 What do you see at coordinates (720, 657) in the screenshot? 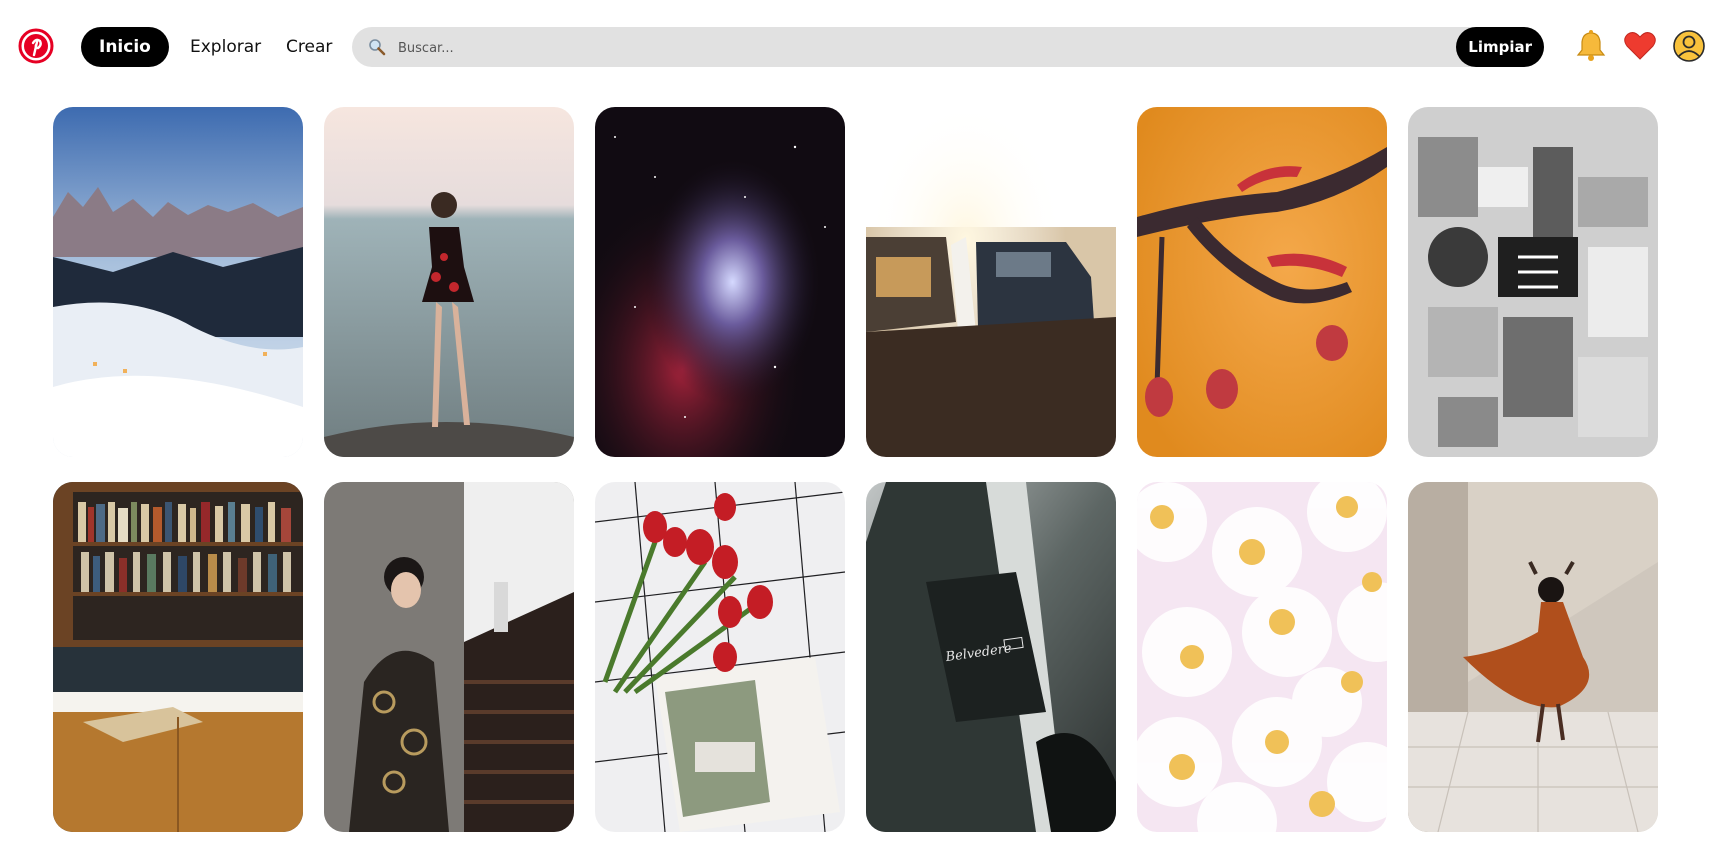
I see `pin-tulips-magazine` at bounding box center [720, 657].